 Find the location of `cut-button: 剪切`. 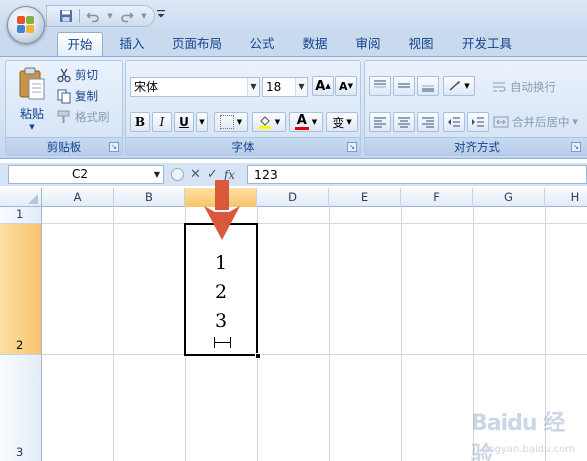

cut-button: 剪切 is located at coordinates (77, 75).